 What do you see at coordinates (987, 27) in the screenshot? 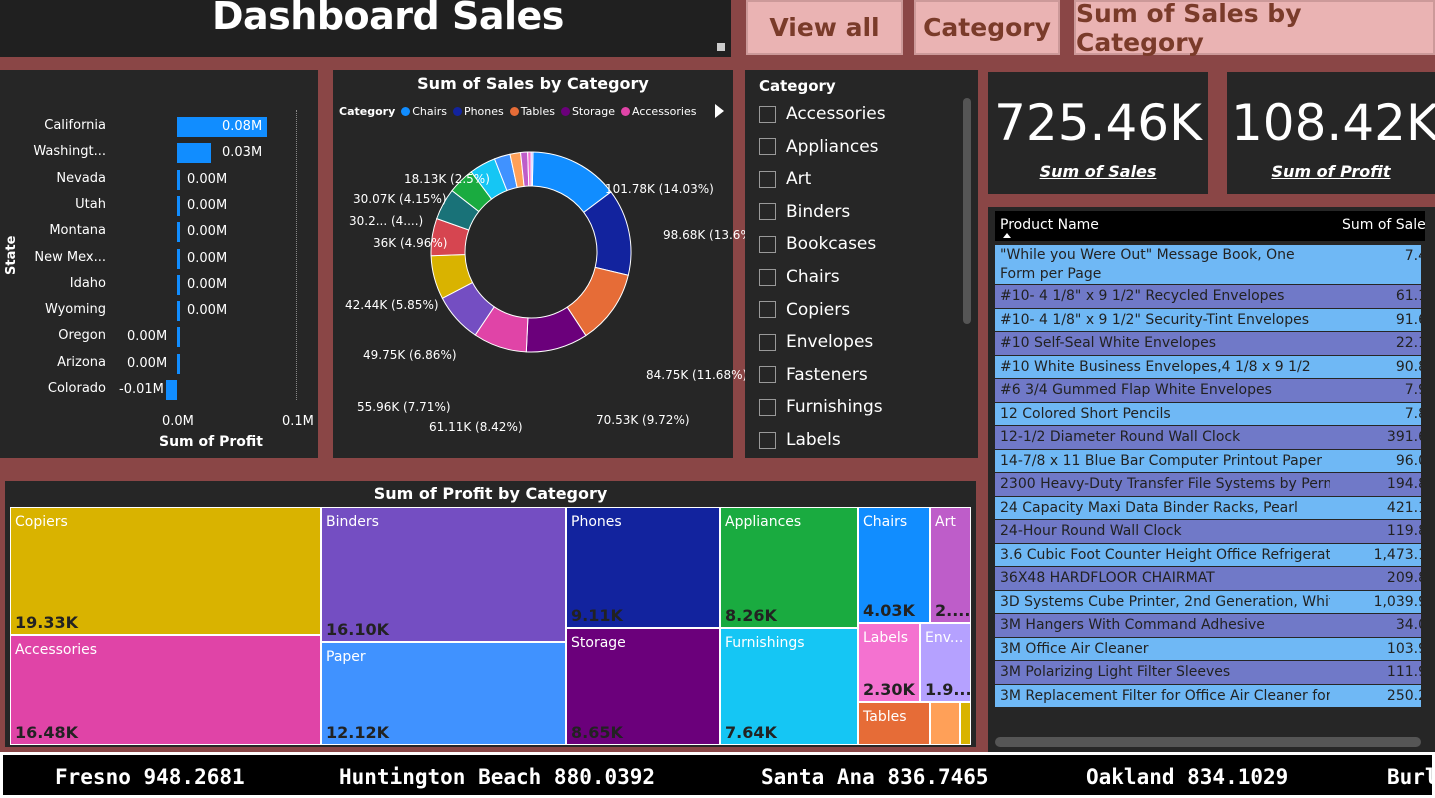
I see `category-button: Category` at bounding box center [987, 27].